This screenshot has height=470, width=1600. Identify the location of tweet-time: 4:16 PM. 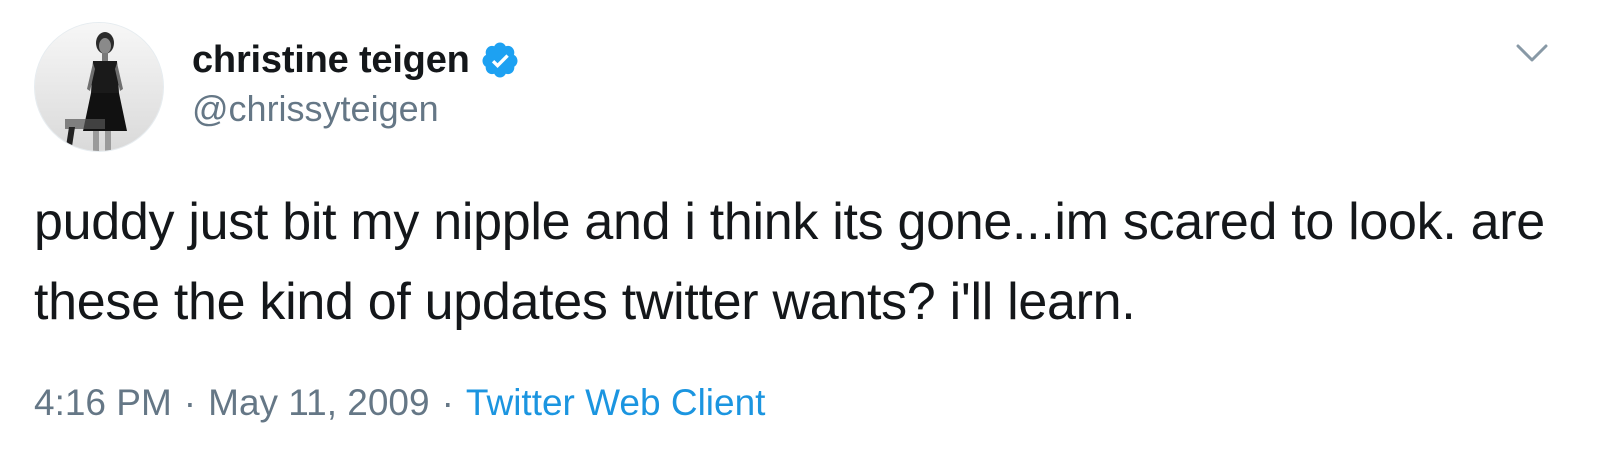
(103, 403).